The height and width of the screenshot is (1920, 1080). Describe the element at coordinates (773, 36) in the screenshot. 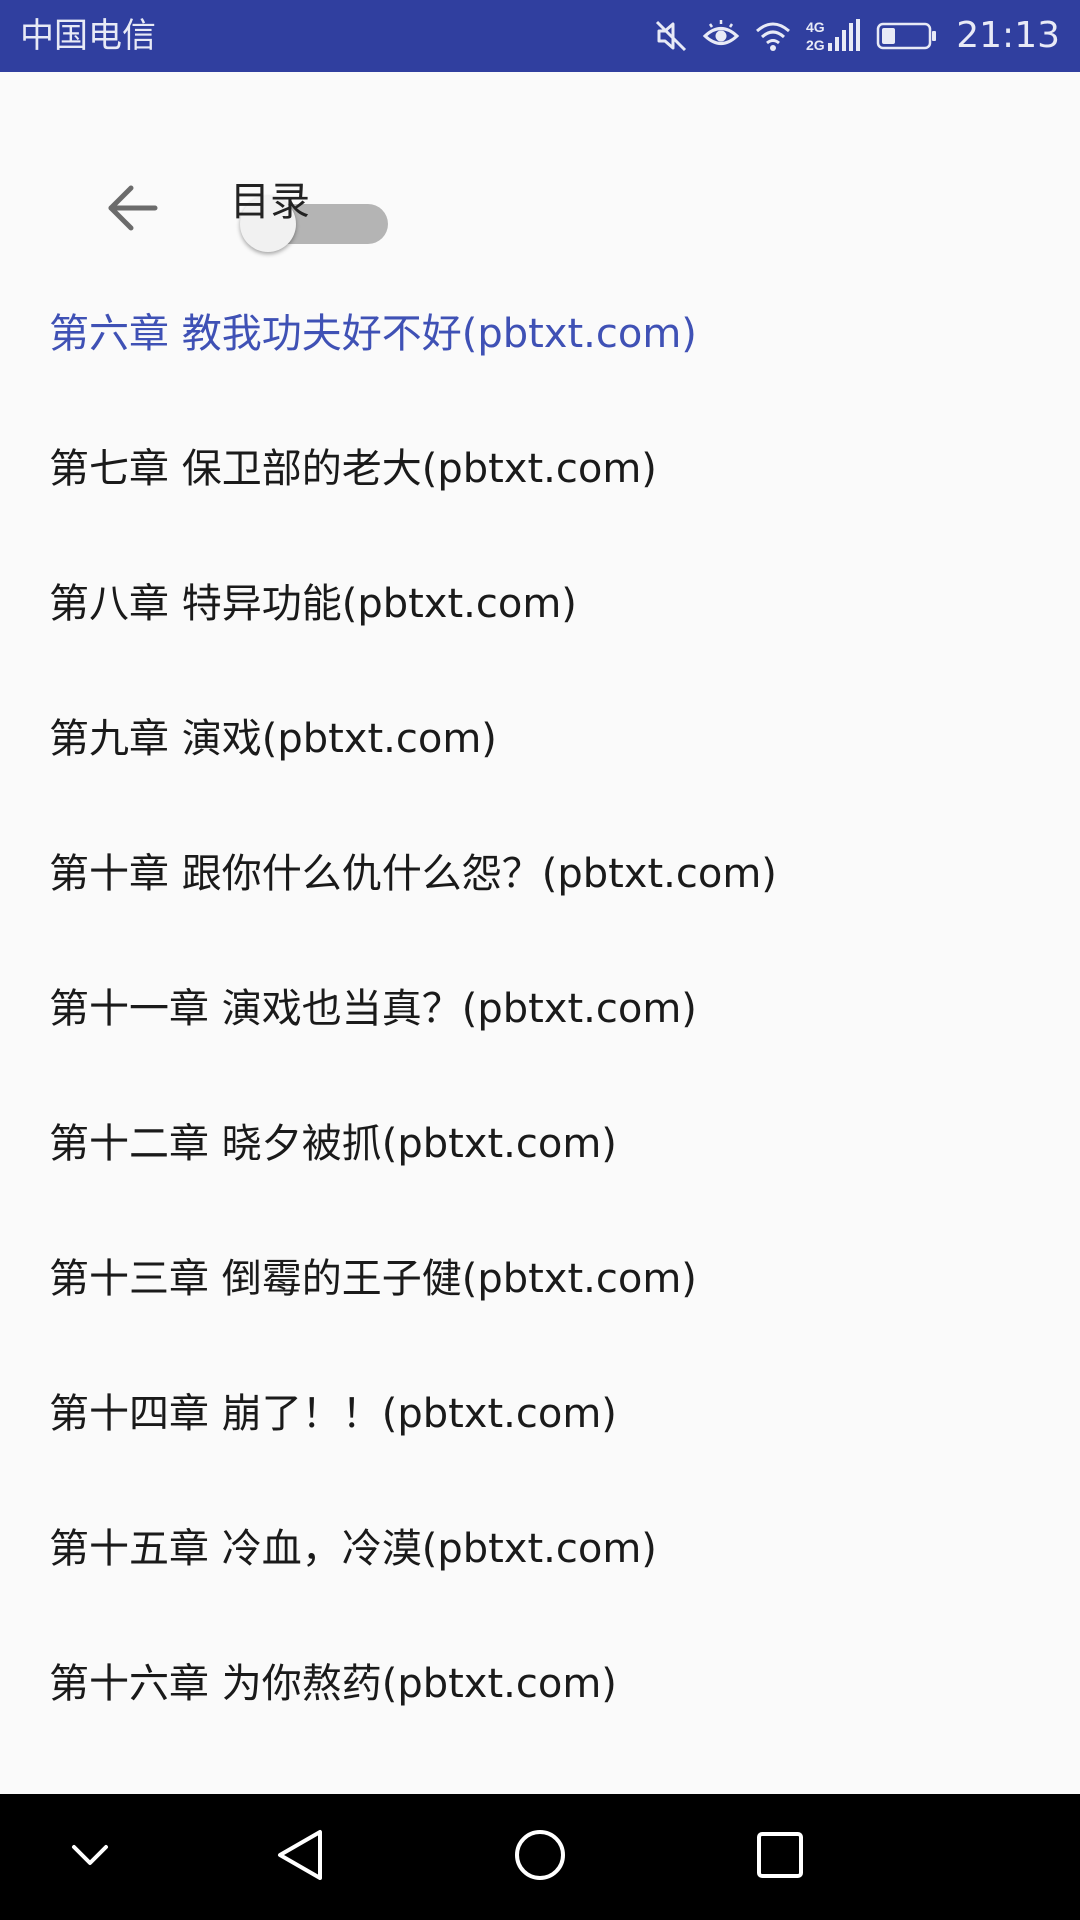

I see `wifi-icon` at that location.